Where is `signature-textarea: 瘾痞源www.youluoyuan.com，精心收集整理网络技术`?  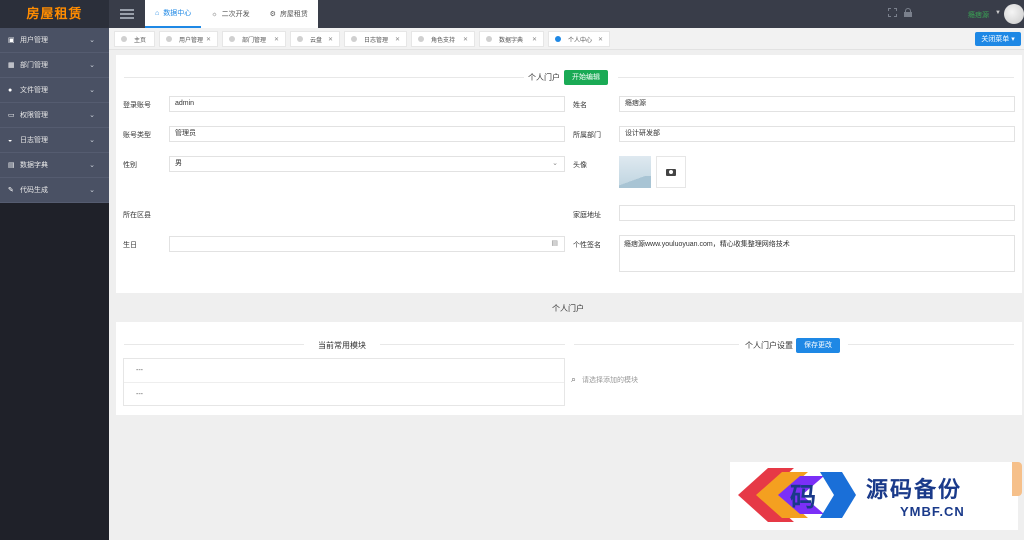
signature-textarea: 瘾痞源www.youluoyuan.com，精心收集整理网络技术 is located at coordinates (817, 253).